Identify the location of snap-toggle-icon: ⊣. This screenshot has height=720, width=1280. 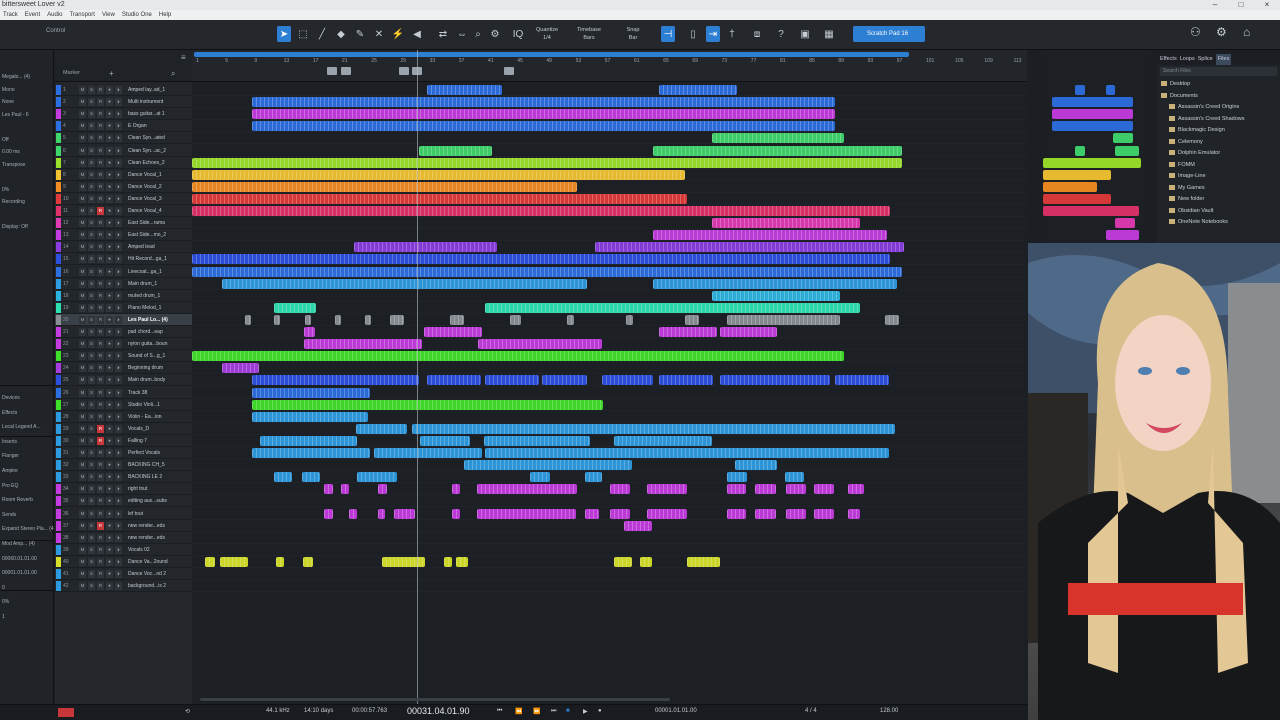
(668, 34).